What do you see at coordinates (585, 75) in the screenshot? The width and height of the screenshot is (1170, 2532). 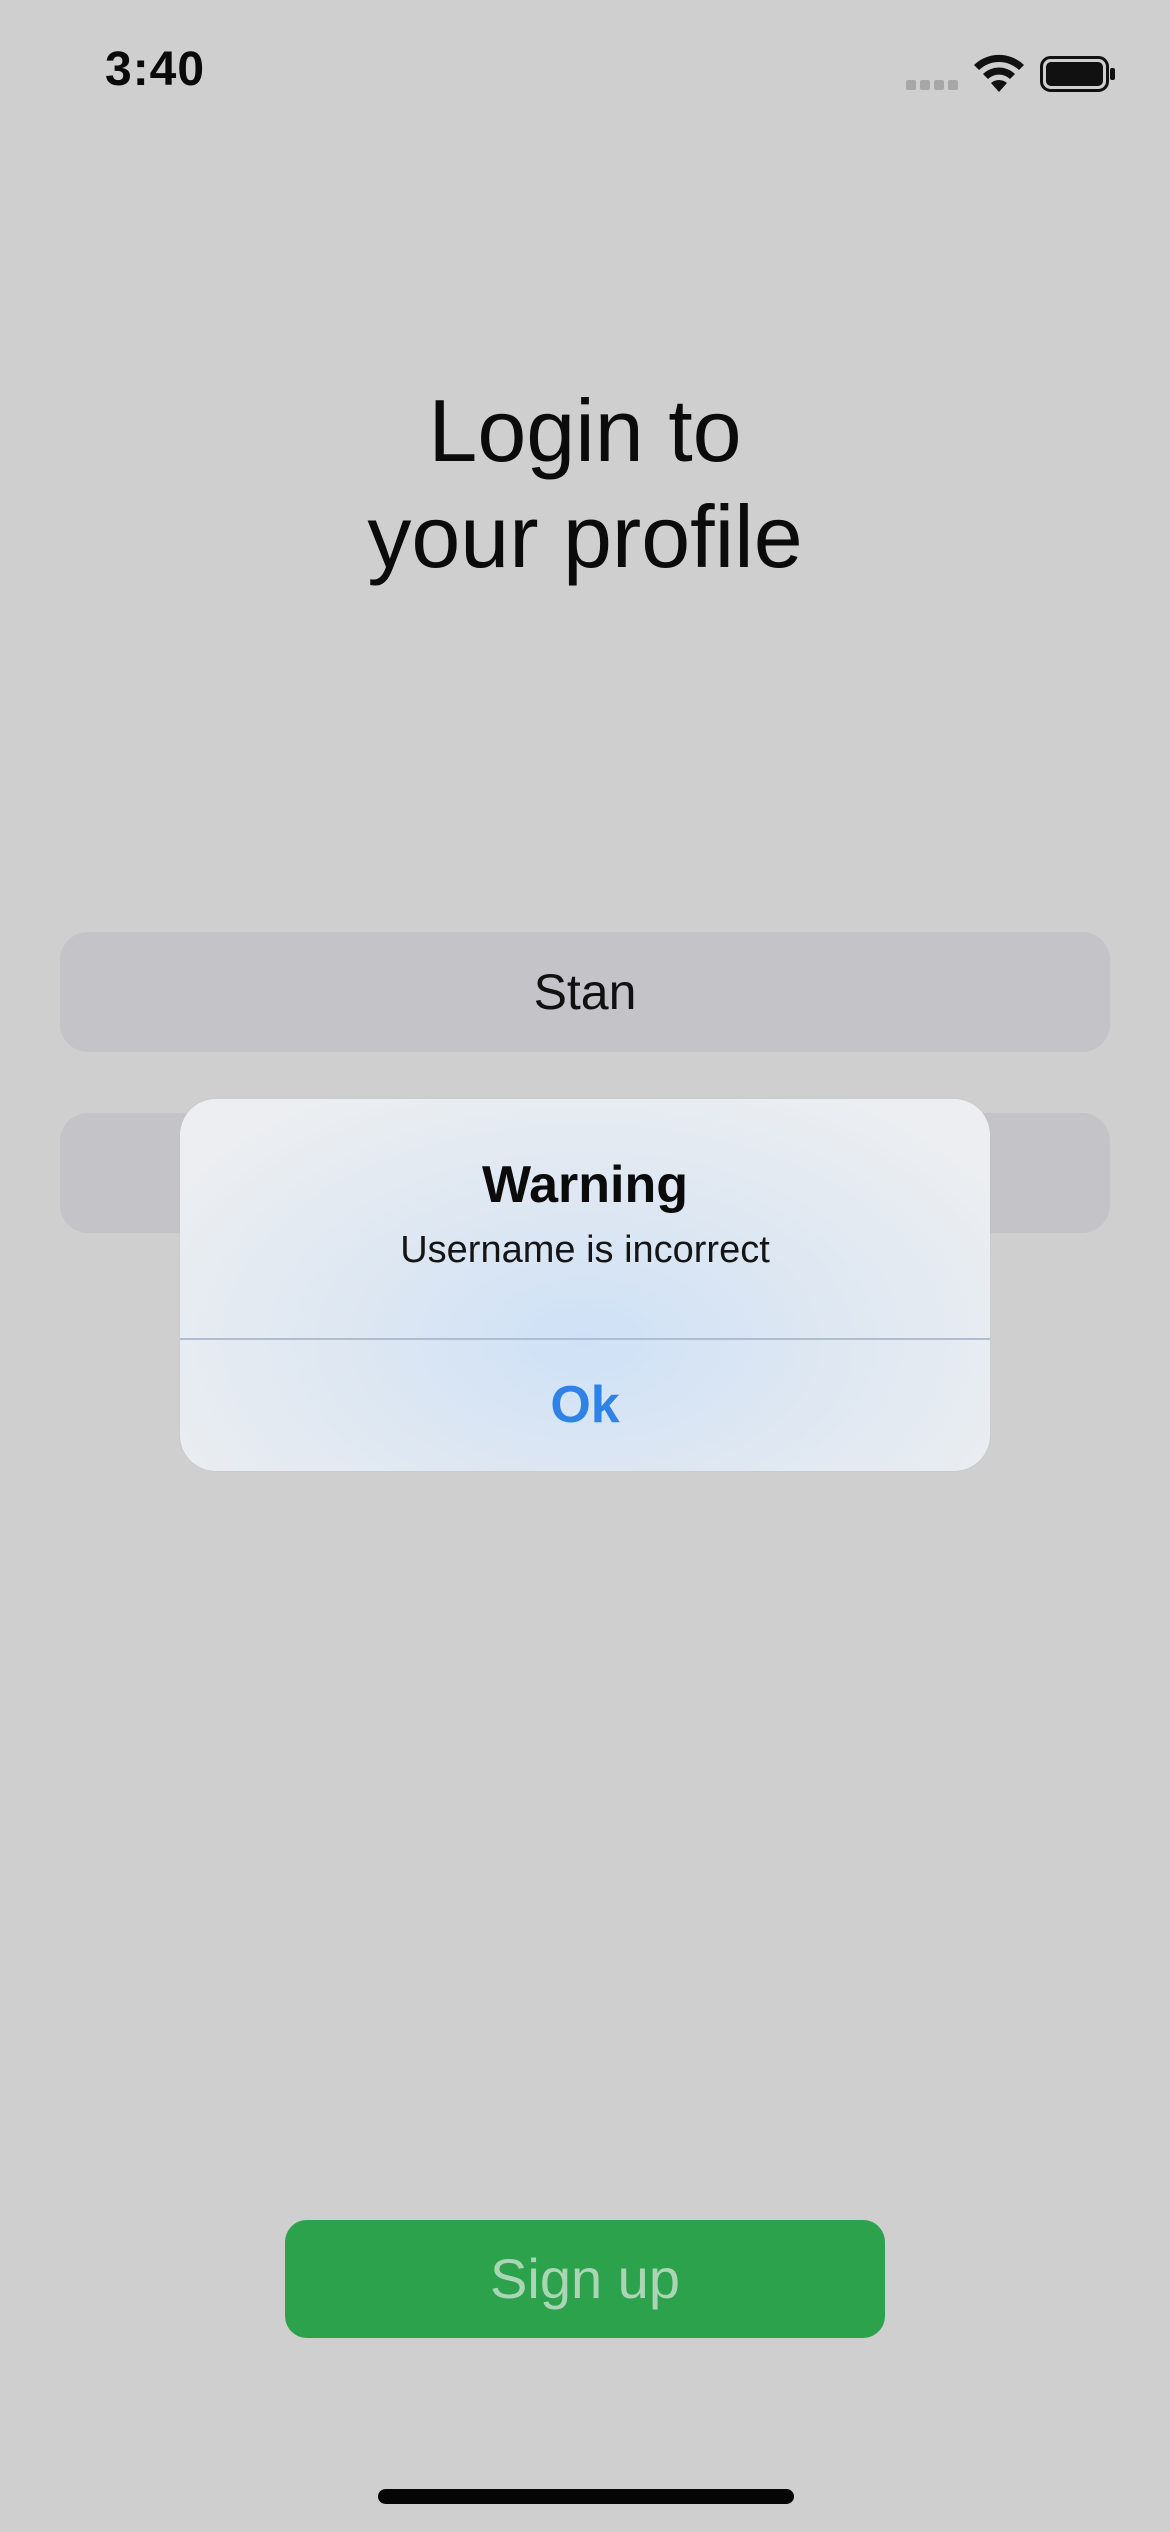 I see `status-bar: 3:40` at bounding box center [585, 75].